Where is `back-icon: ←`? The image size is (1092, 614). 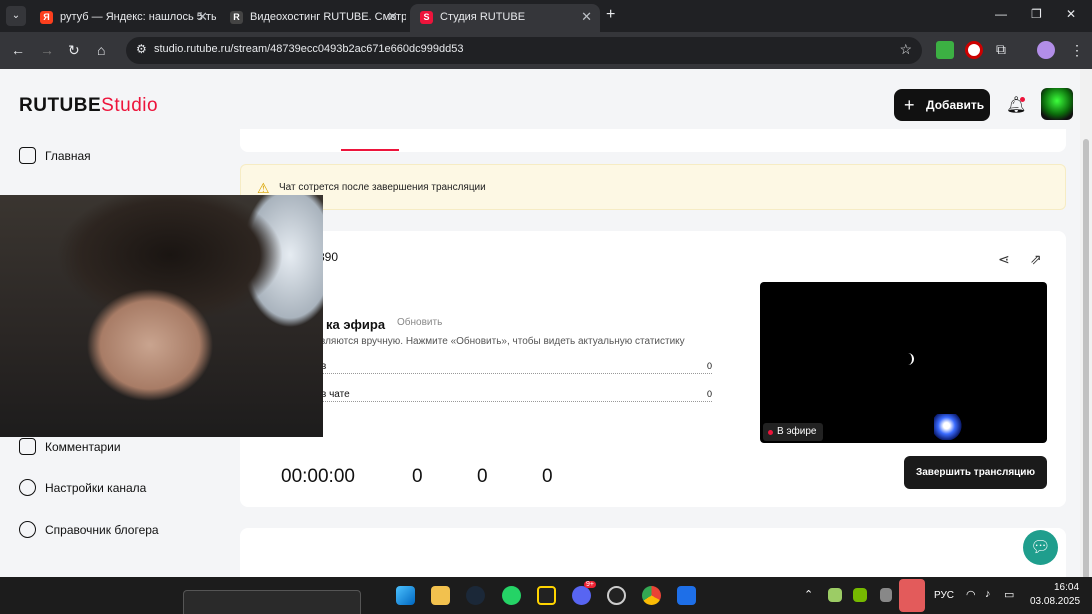 back-icon: ← is located at coordinates (18, 50).